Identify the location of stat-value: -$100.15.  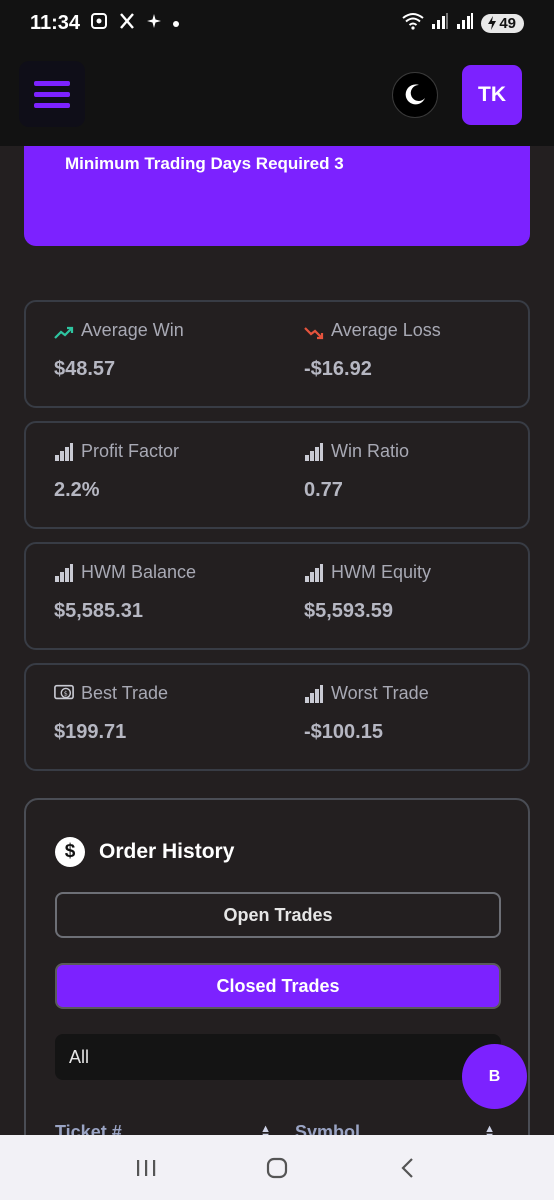
(343, 732).